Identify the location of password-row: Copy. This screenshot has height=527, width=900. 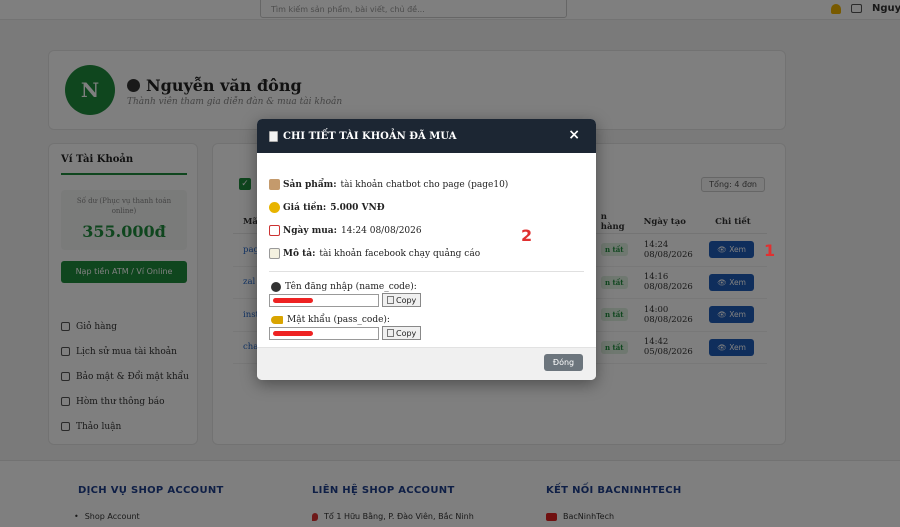
(426, 333).